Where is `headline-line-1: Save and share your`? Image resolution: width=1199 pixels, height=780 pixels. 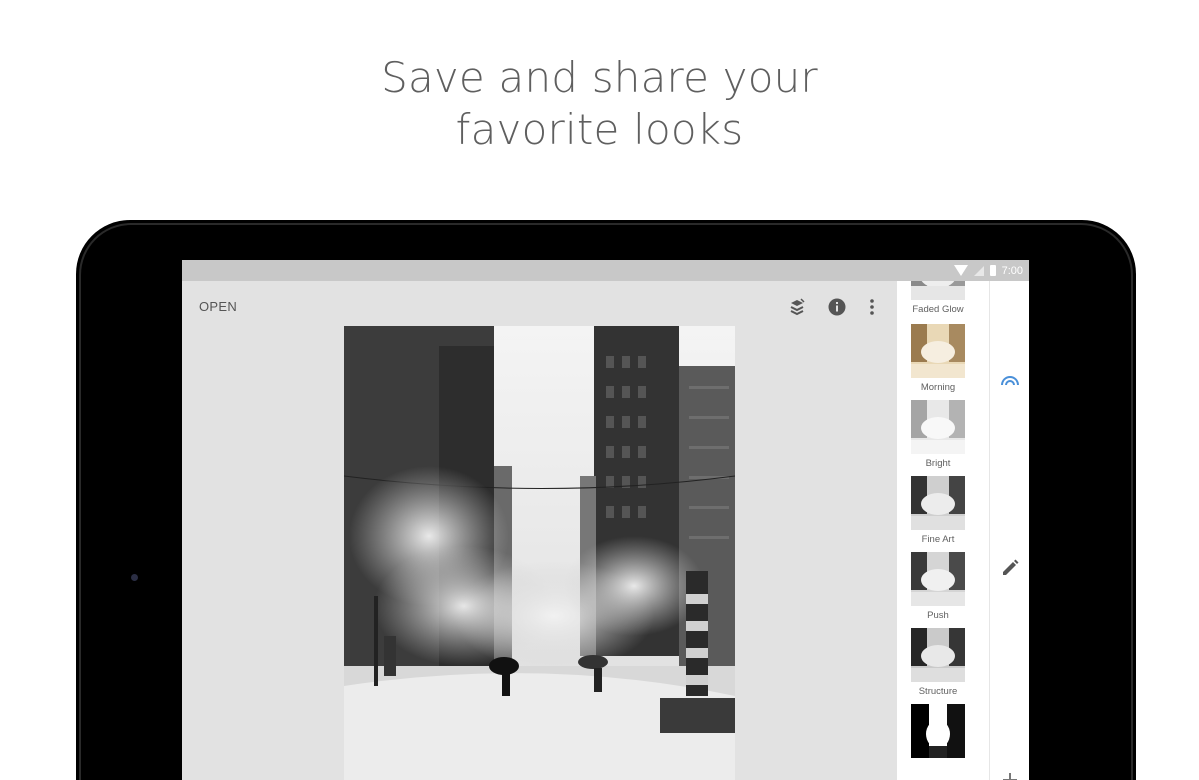 headline-line-1: Save and share your is located at coordinates (599, 77).